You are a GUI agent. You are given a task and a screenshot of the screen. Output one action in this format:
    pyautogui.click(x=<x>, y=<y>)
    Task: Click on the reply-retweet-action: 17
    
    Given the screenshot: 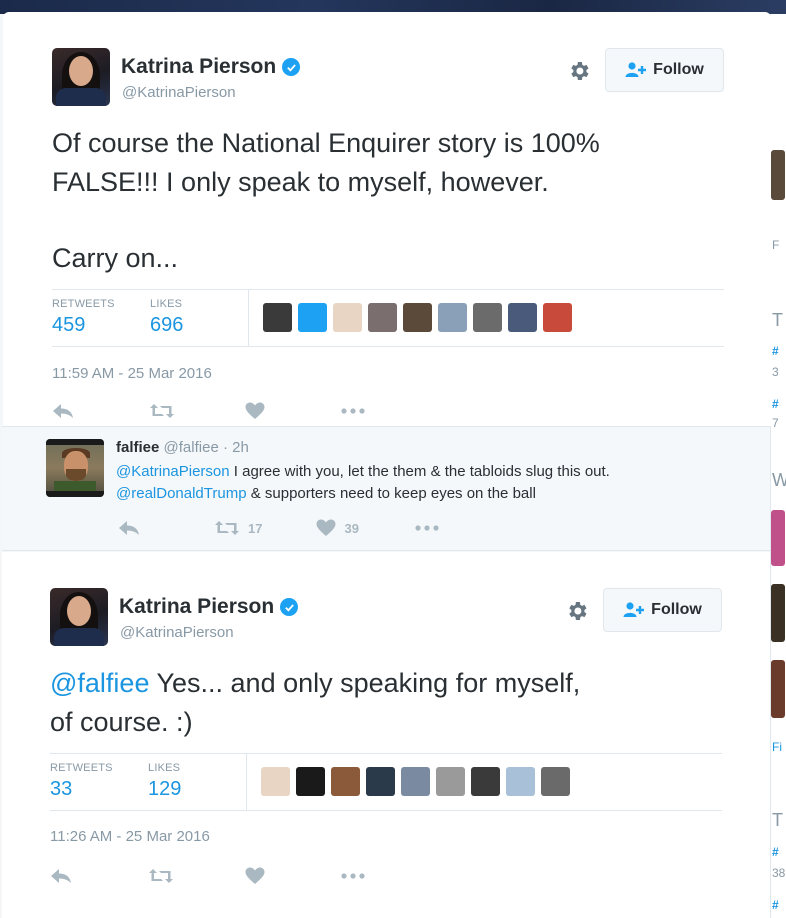 What is the action you would take?
    pyautogui.click(x=238, y=528)
    